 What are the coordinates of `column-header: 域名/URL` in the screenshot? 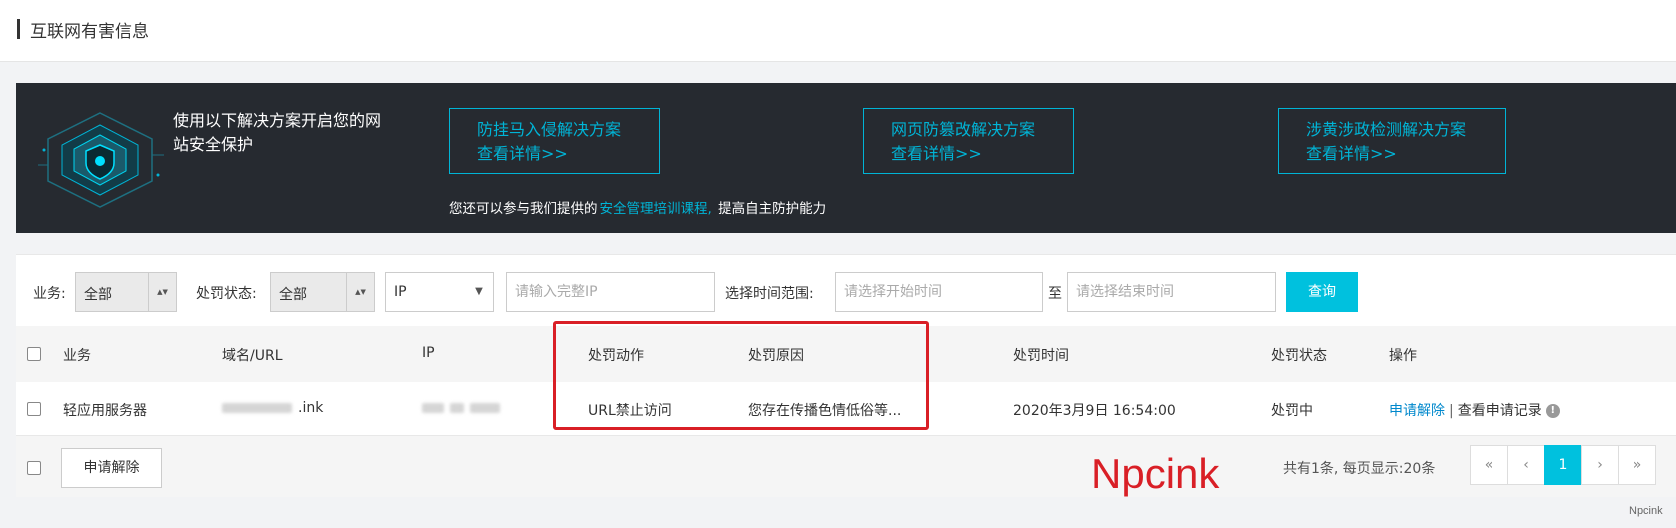 It's located at (252, 356).